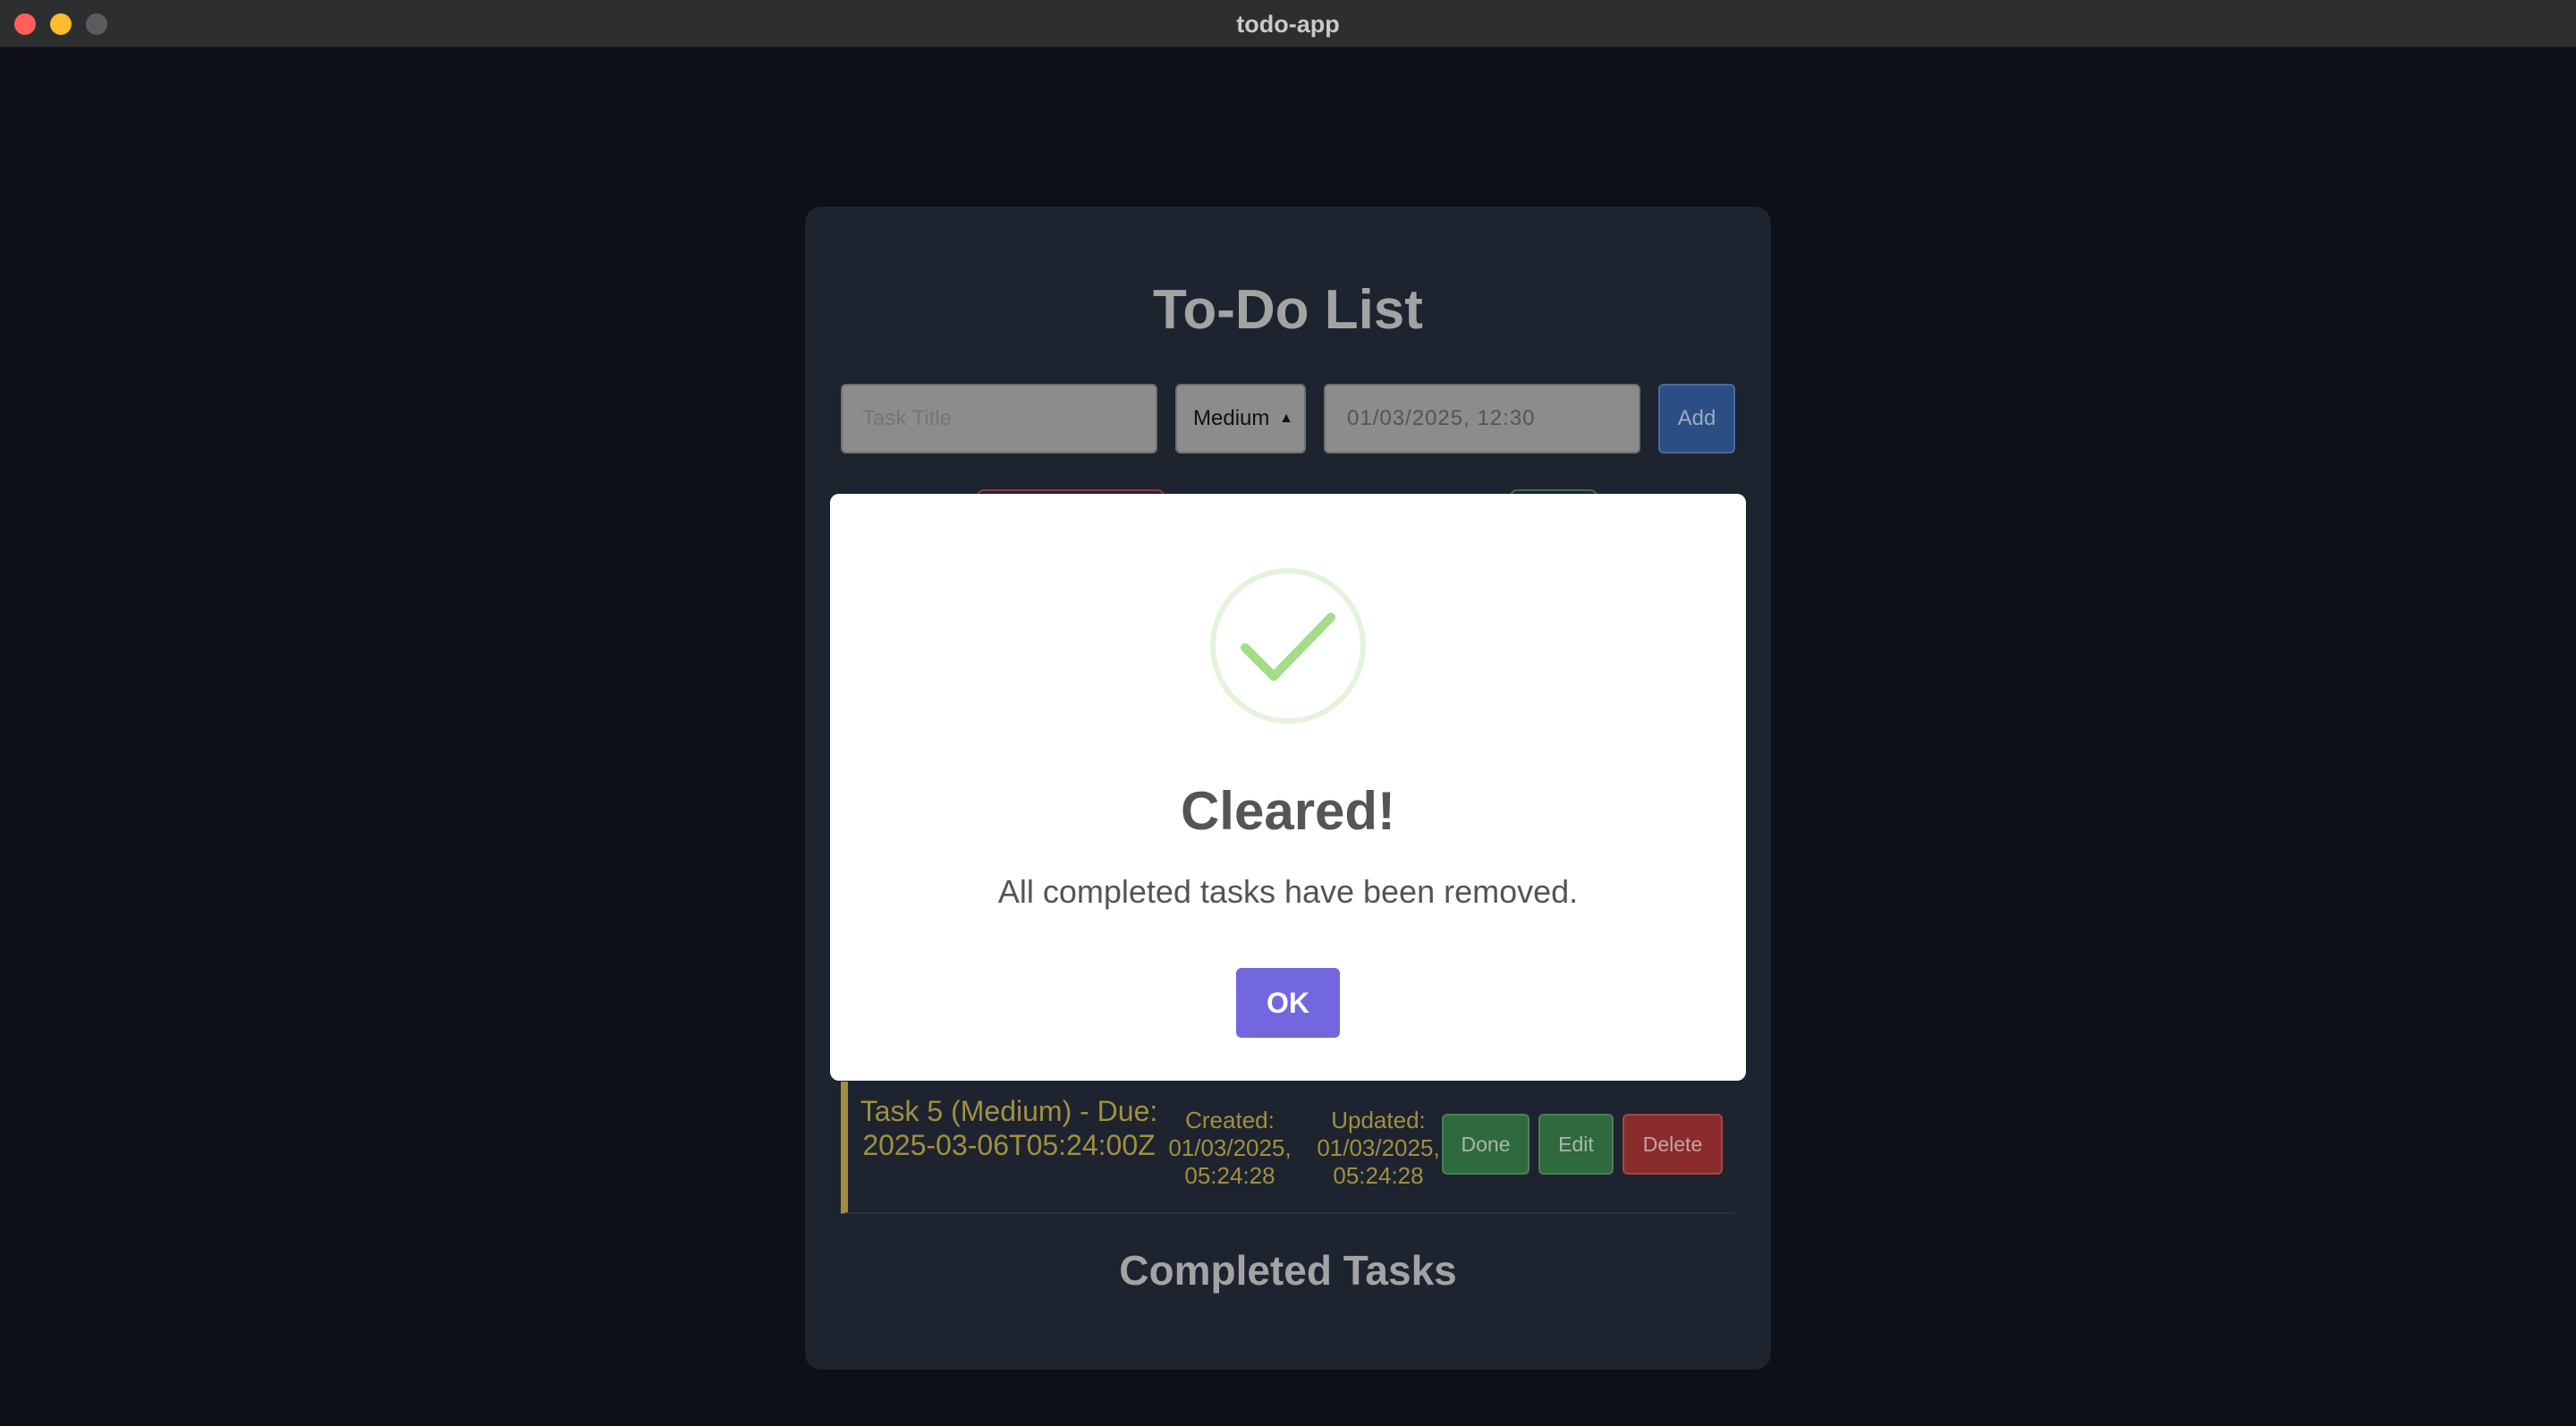 Image resolution: width=2576 pixels, height=1426 pixels. Describe the element at coordinates (1288, 892) in the screenshot. I see `modal-message: All completed tasks have been removed.` at that location.